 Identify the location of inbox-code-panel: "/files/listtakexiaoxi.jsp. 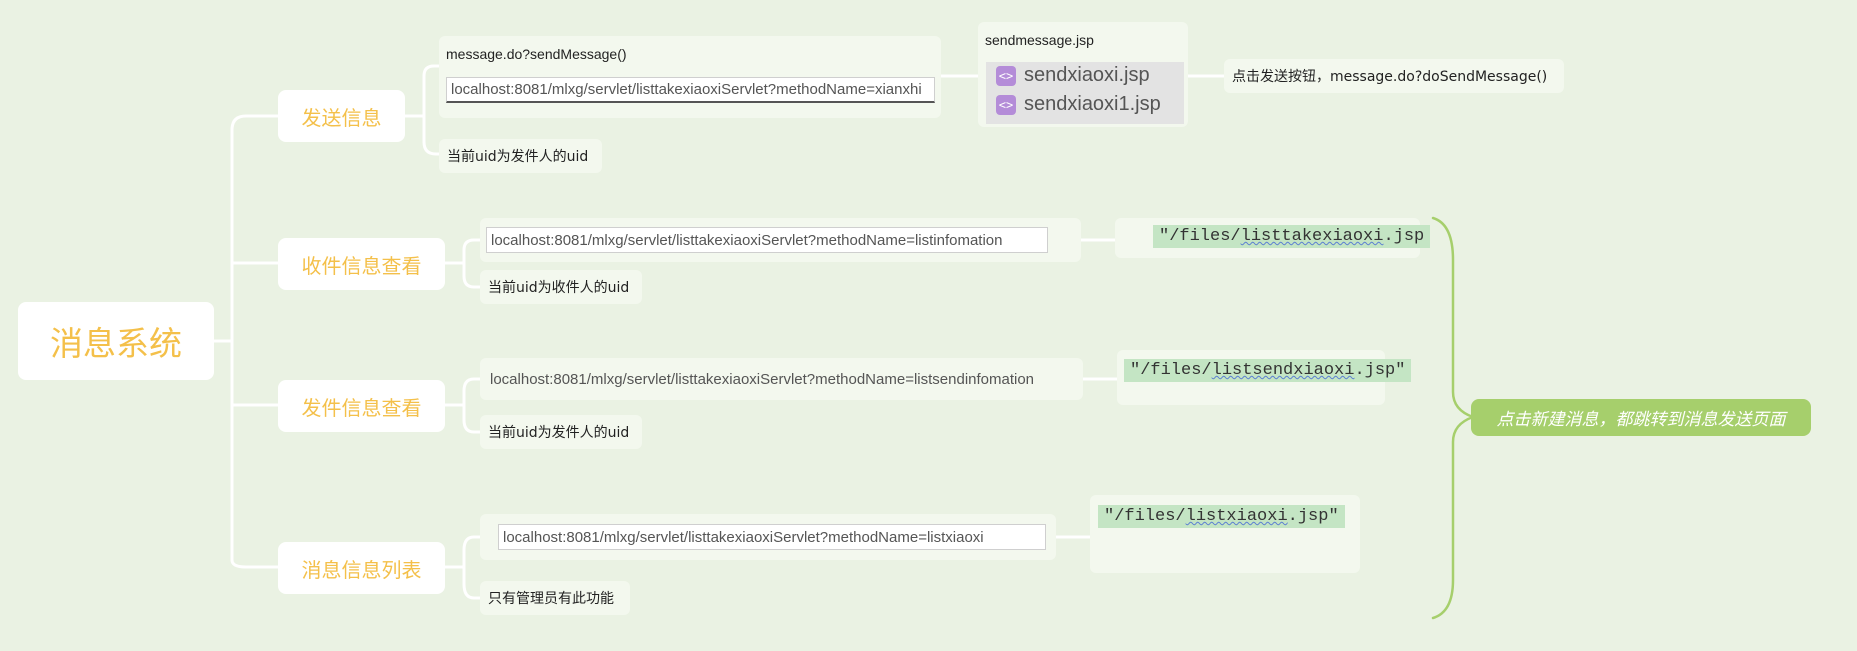
(1273, 238).